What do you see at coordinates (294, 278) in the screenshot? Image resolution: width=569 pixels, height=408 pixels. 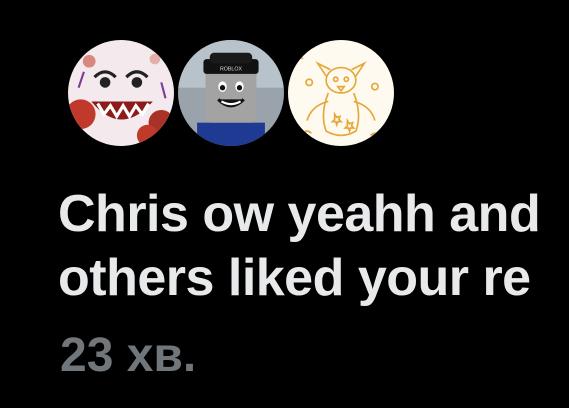 I see `notification-line-2: others liked your re` at bounding box center [294, 278].